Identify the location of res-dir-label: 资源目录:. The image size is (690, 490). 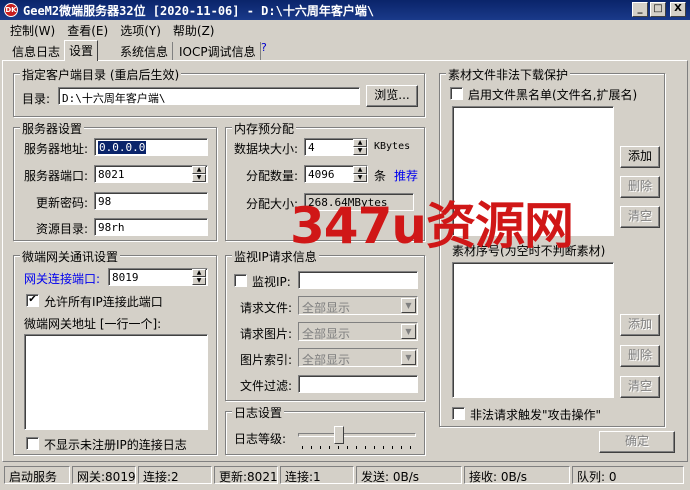
(62, 229).